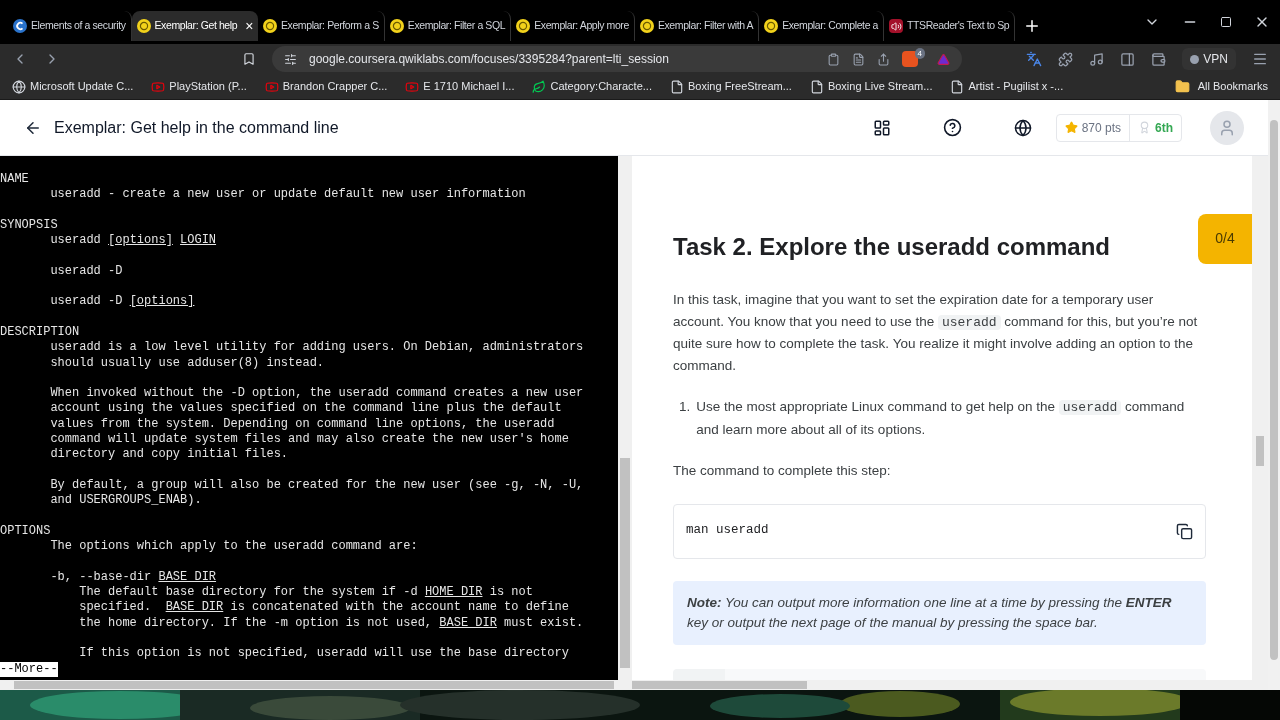 The height and width of the screenshot is (720, 1280). I want to click on page-title: Exemplar: Get help in the command line, so click(196, 127).